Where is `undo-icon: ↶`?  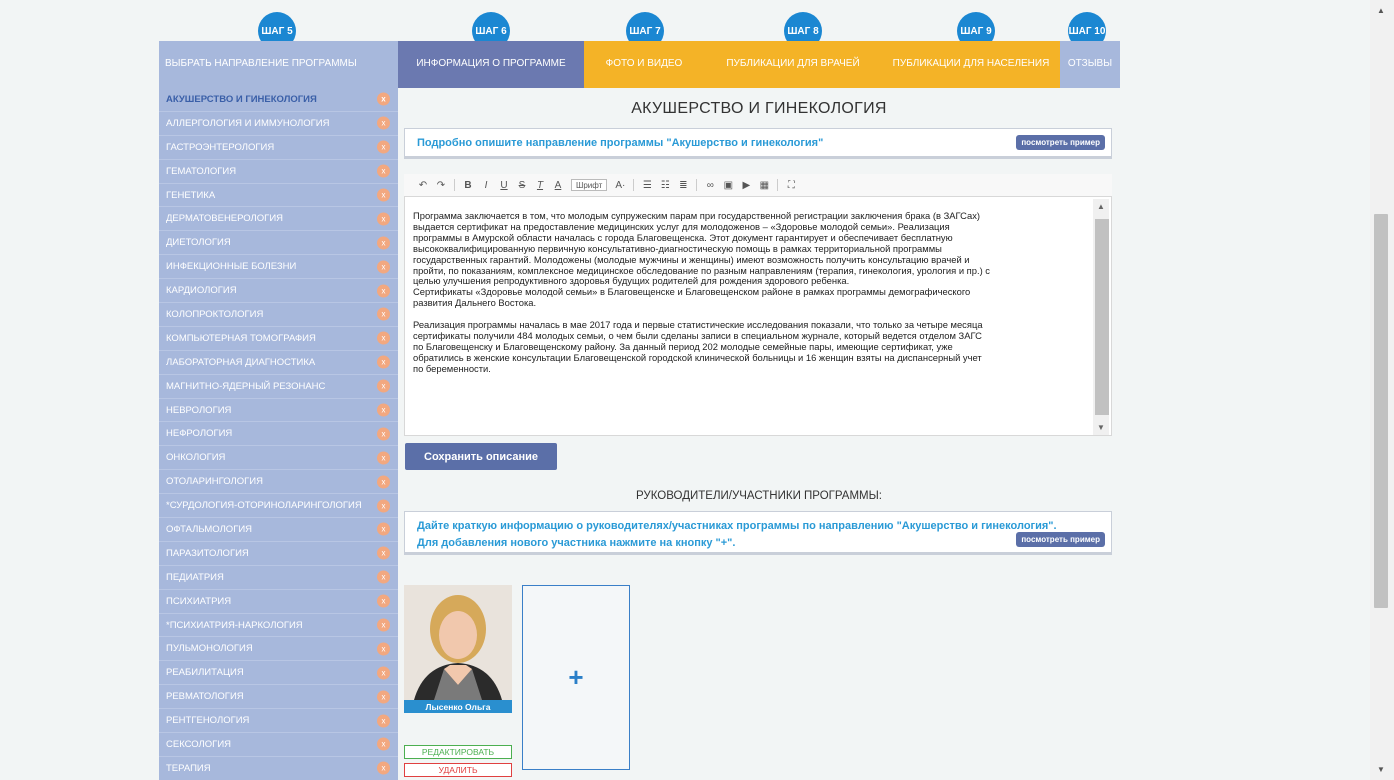
undo-icon: ↶ is located at coordinates (423, 185).